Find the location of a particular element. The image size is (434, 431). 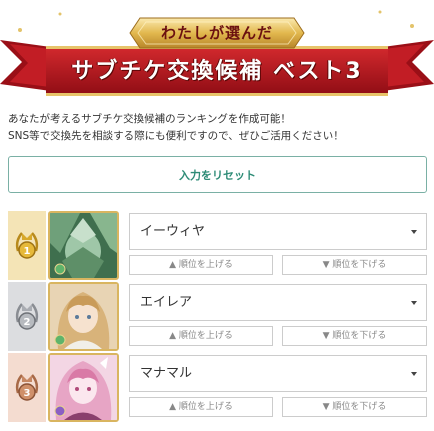

character-select-value: エイレア is located at coordinates (166, 302).